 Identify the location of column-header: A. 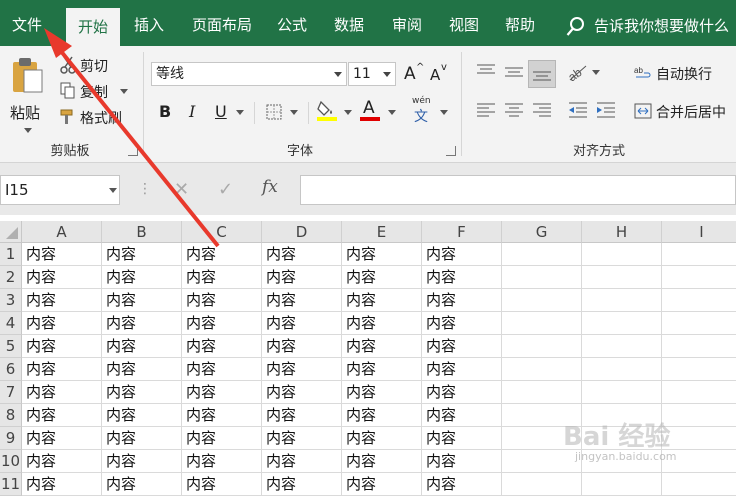
(62, 232).